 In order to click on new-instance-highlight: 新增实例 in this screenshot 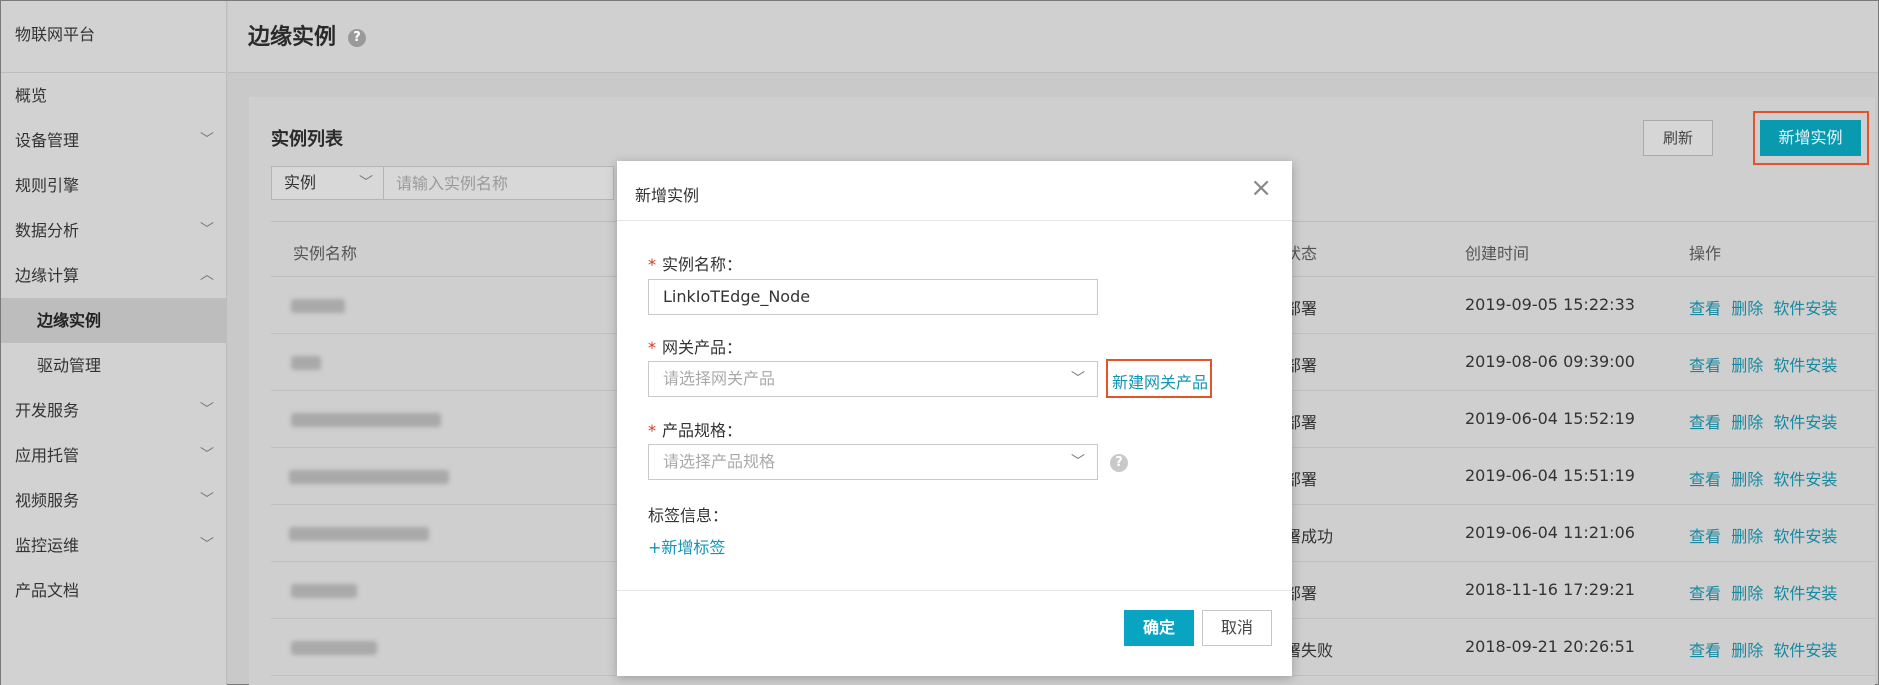, I will do `click(1811, 138)`.